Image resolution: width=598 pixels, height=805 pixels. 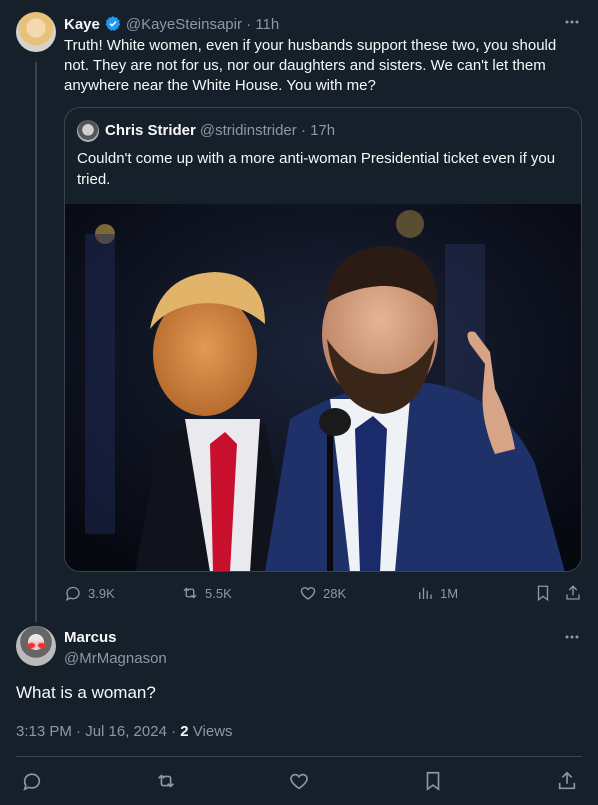 I want to click on reply-author-avatar, so click(x=36, y=646).